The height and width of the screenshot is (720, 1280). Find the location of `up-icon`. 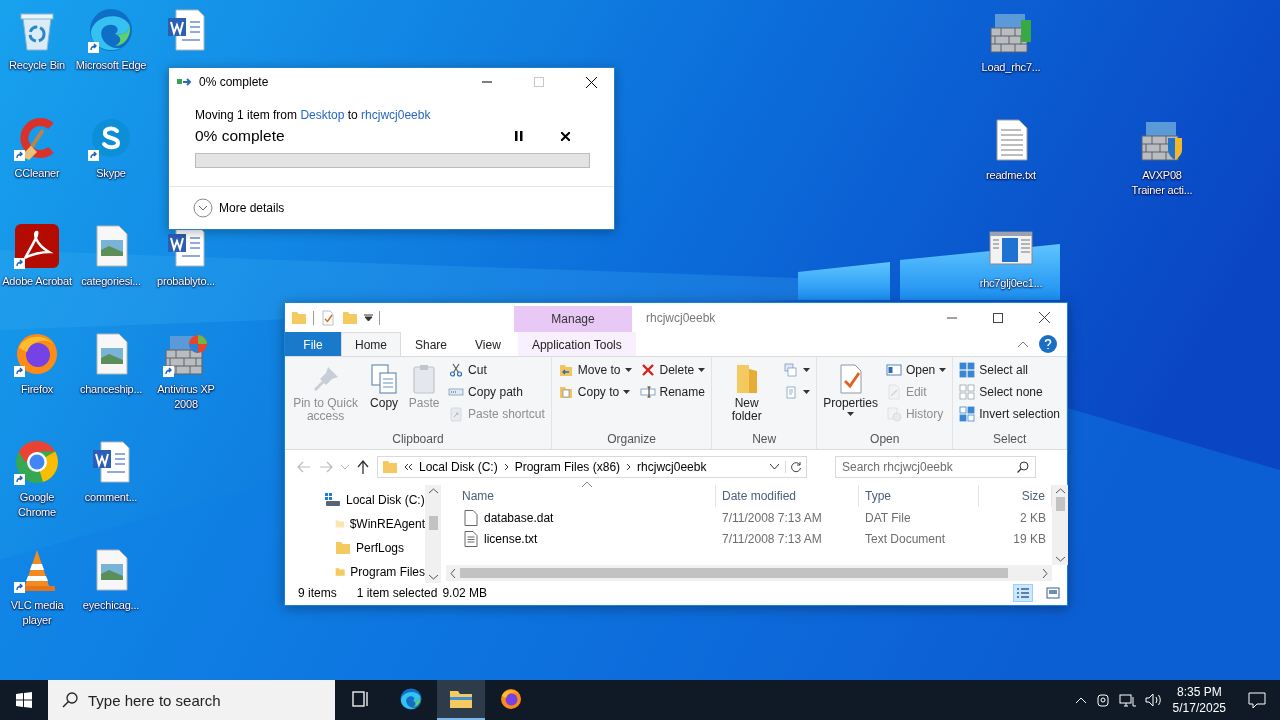

up-icon is located at coordinates (363, 467).